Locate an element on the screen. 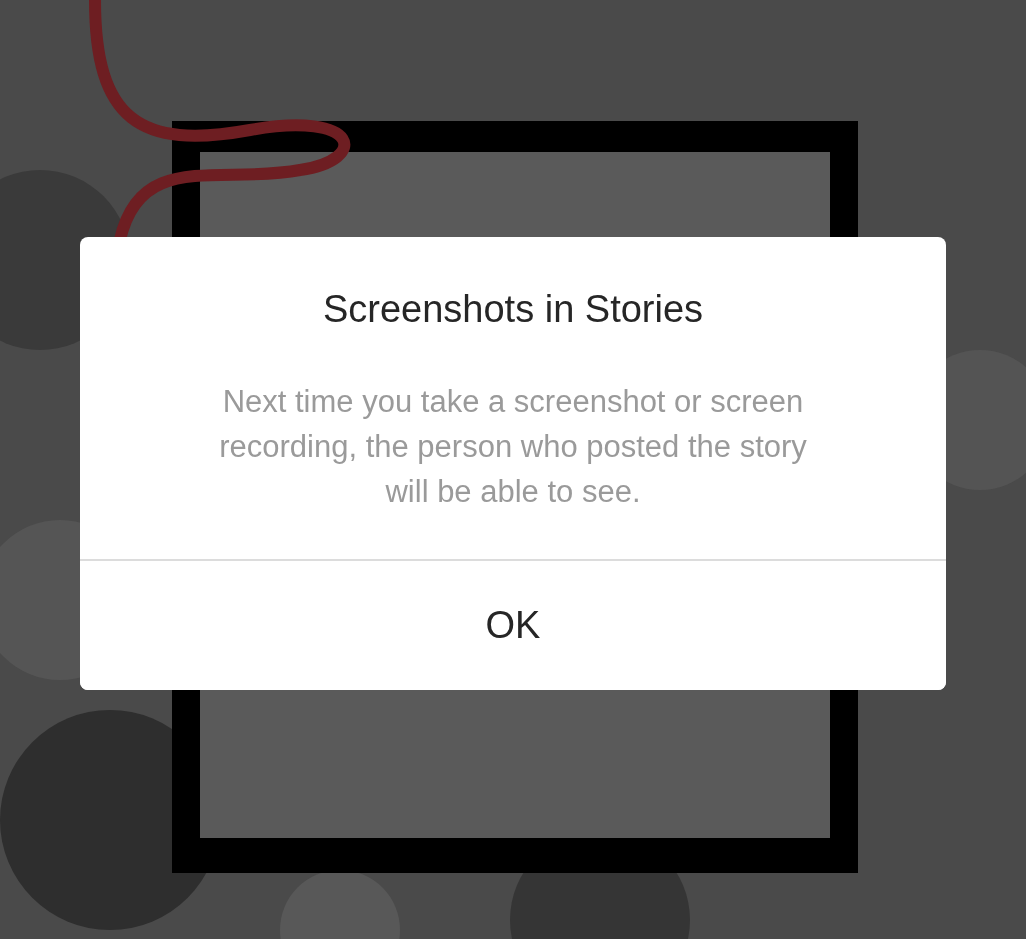 This screenshot has width=1026, height=939. dialog-message: Next time you take a screenshot or screen recording, the person who posted the story will be able to see. is located at coordinates (513, 447).